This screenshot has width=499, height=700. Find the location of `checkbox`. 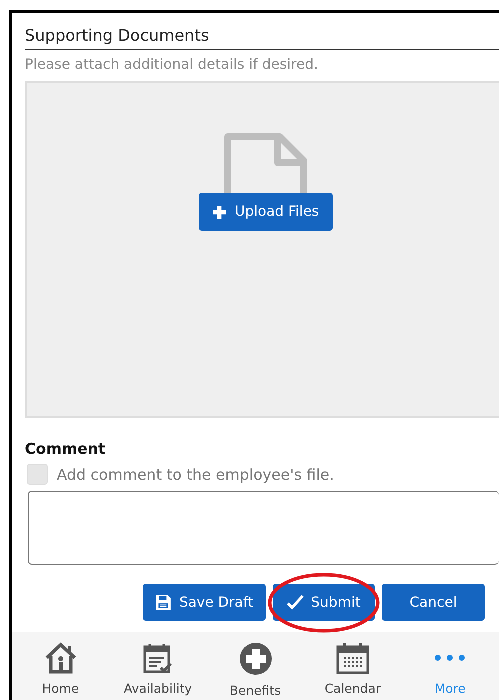

checkbox is located at coordinates (37, 474).